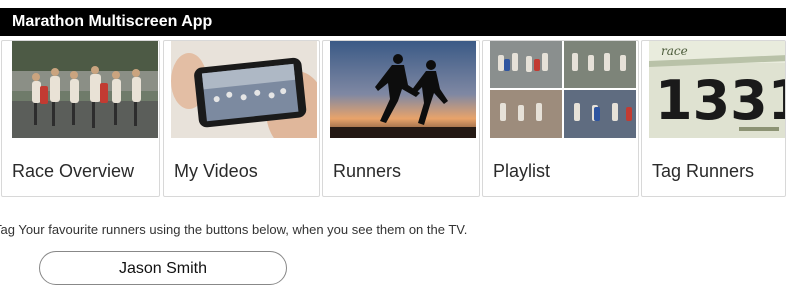 The width and height of the screenshot is (786, 286). I want to click on tile-label: Race Overview, so click(73, 171).